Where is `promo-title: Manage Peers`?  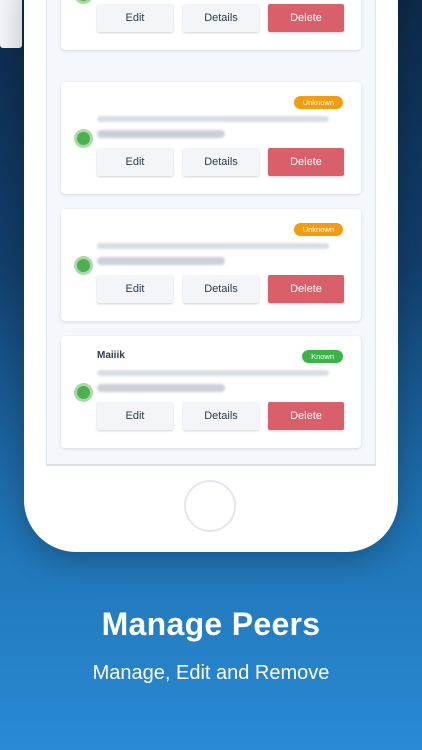 promo-title: Manage Peers is located at coordinates (211, 624).